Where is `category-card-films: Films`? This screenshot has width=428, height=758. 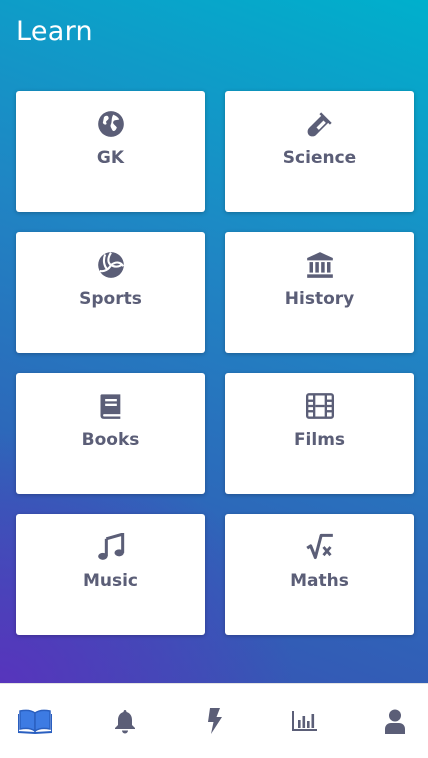 category-card-films: Films is located at coordinates (319, 433).